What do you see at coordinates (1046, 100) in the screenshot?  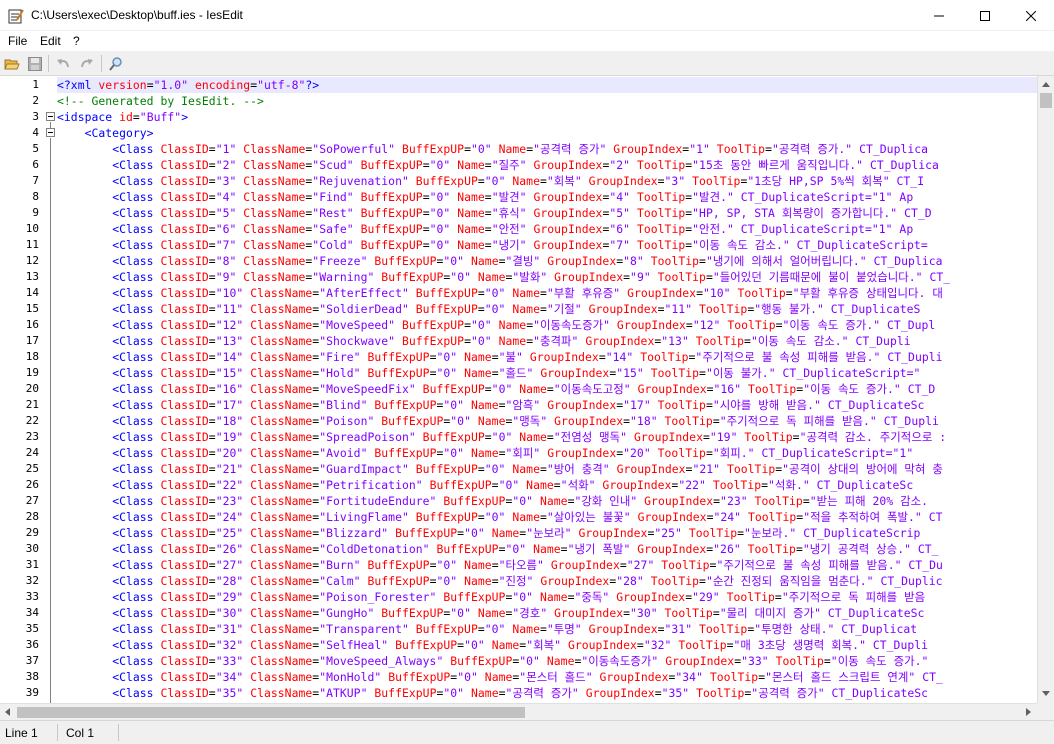 I see `vertical-scroll-thumb` at bounding box center [1046, 100].